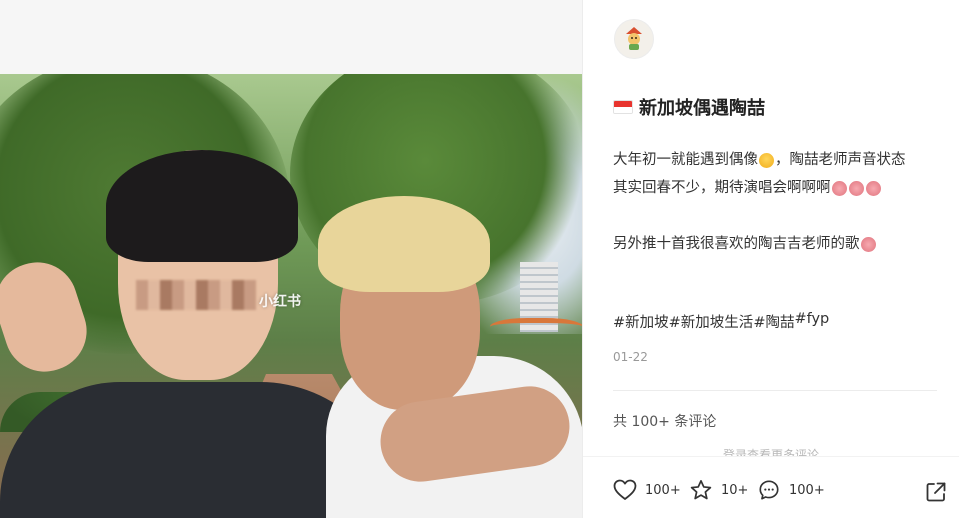 This screenshot has height=518, width=959. I want to click on post-title: 新加坡偶遇陶喆, so click(689, 107).